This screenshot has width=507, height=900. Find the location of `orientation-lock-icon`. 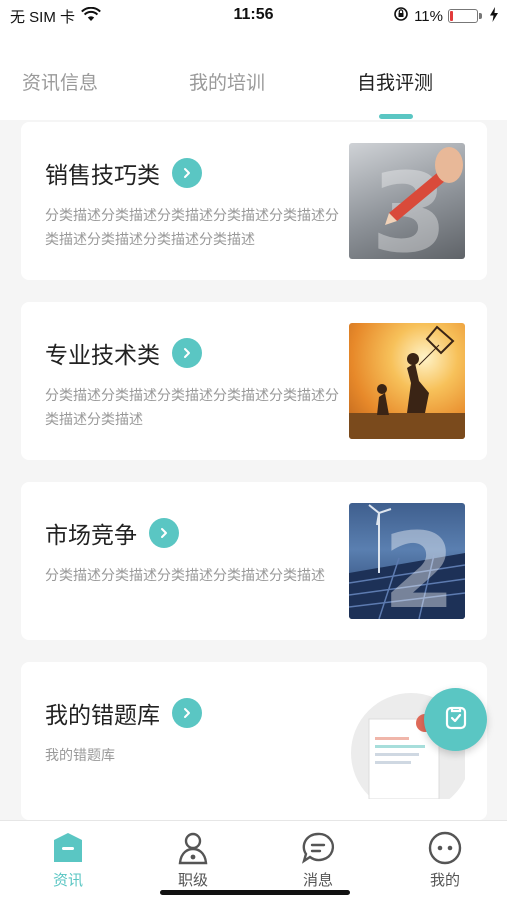

orientation-lock-icon is located at coordinates (401, 16).